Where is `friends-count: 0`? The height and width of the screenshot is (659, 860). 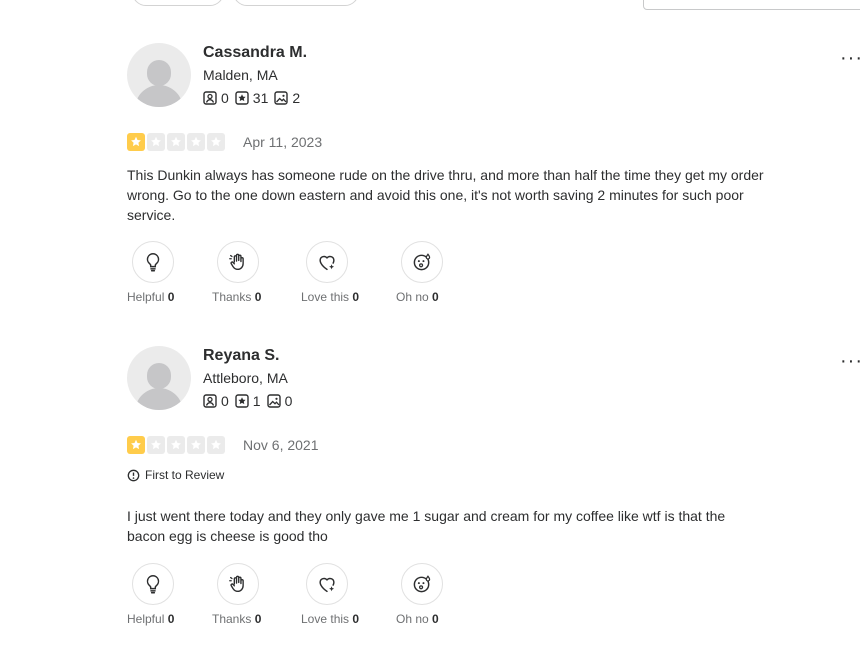
friends-count: 0 is located at coordinates (225, 98).